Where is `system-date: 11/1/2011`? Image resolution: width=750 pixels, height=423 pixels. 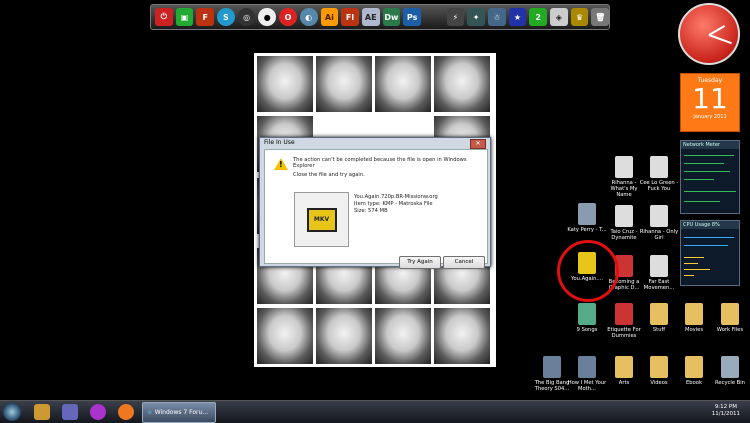
system-date: 11/1/2011 is located at coordinates (725, 414).